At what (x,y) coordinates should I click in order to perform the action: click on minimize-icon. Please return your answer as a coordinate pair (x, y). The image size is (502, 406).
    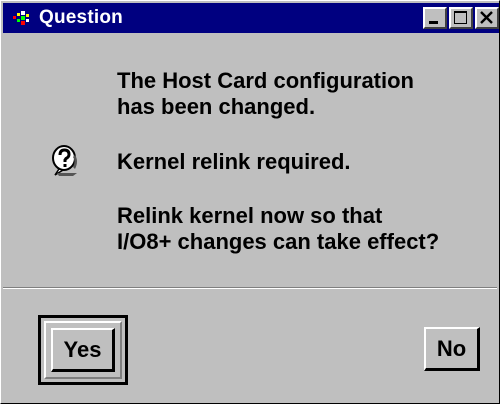
    Looking at the image, I should click on (433, 22).